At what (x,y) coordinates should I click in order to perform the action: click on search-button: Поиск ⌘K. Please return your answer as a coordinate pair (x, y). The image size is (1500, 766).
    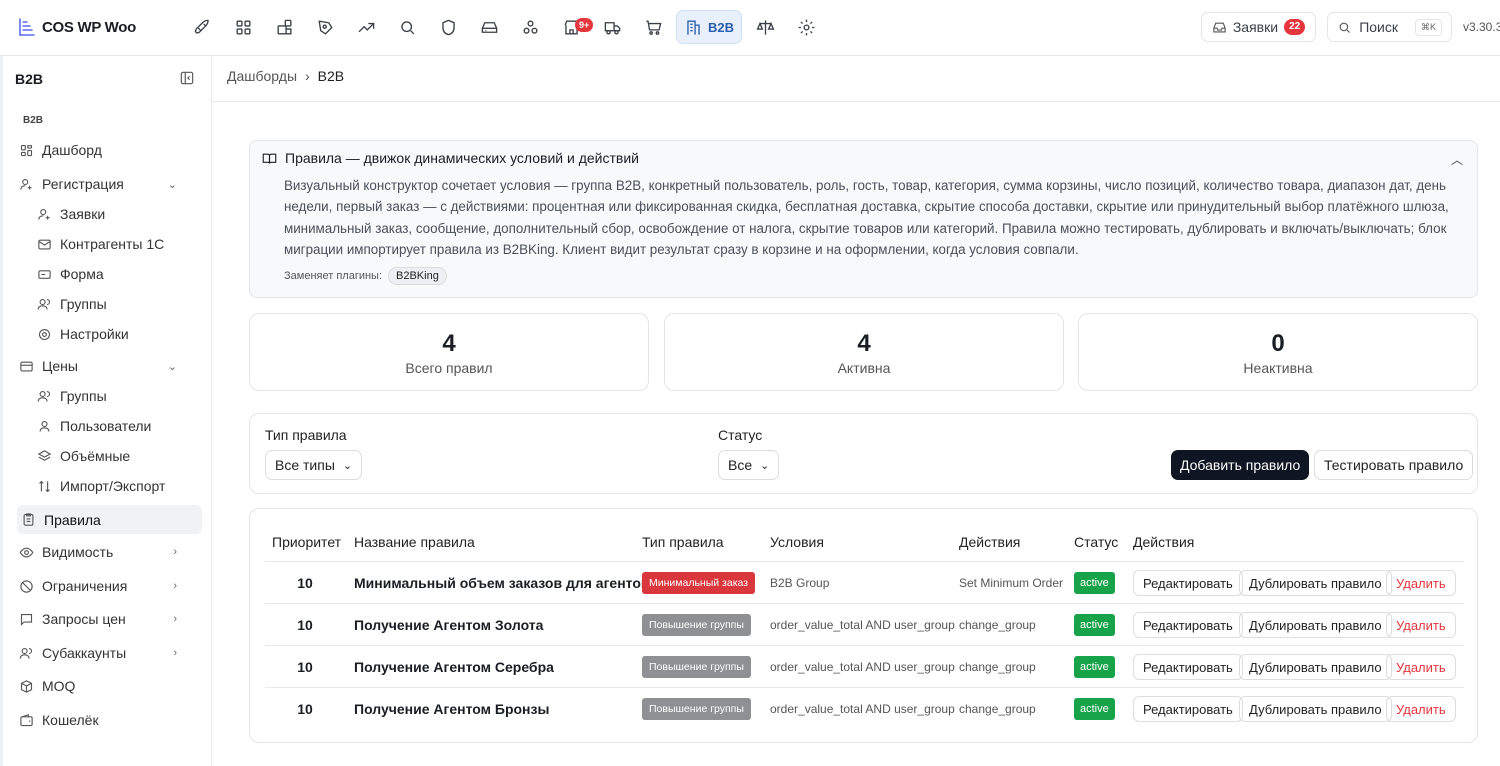
    Looking at the image, I should click on (1389, 27).